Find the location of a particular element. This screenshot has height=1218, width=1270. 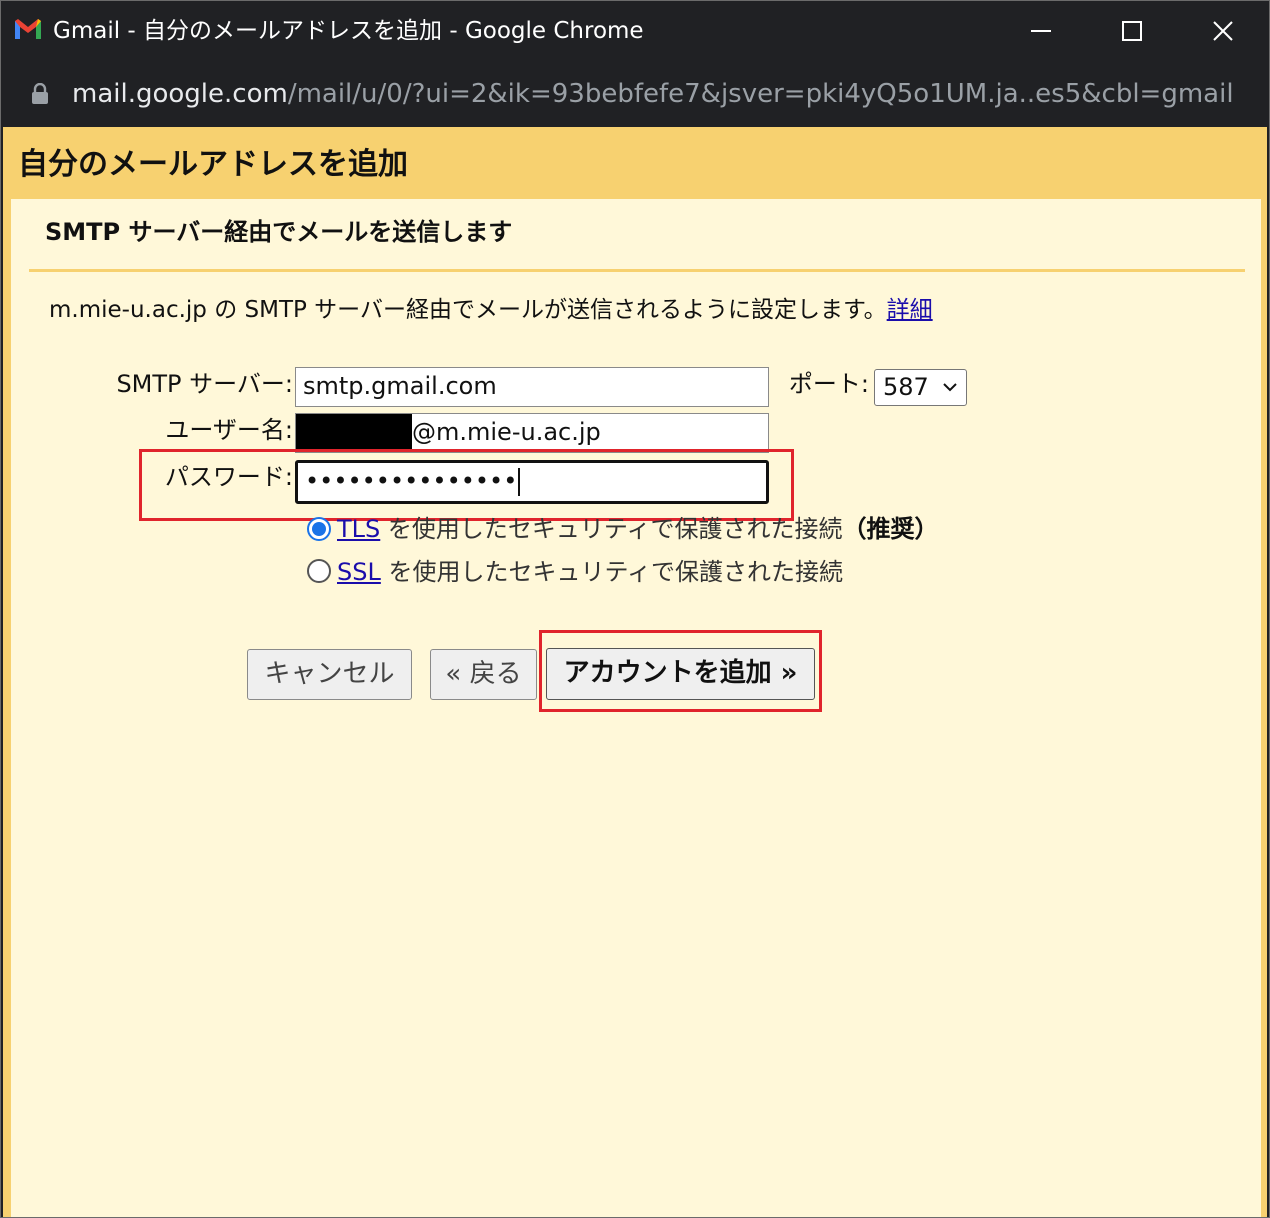

tls-text: を使用したセキュリティで保護された接続 is located at coordinates (611, 529).